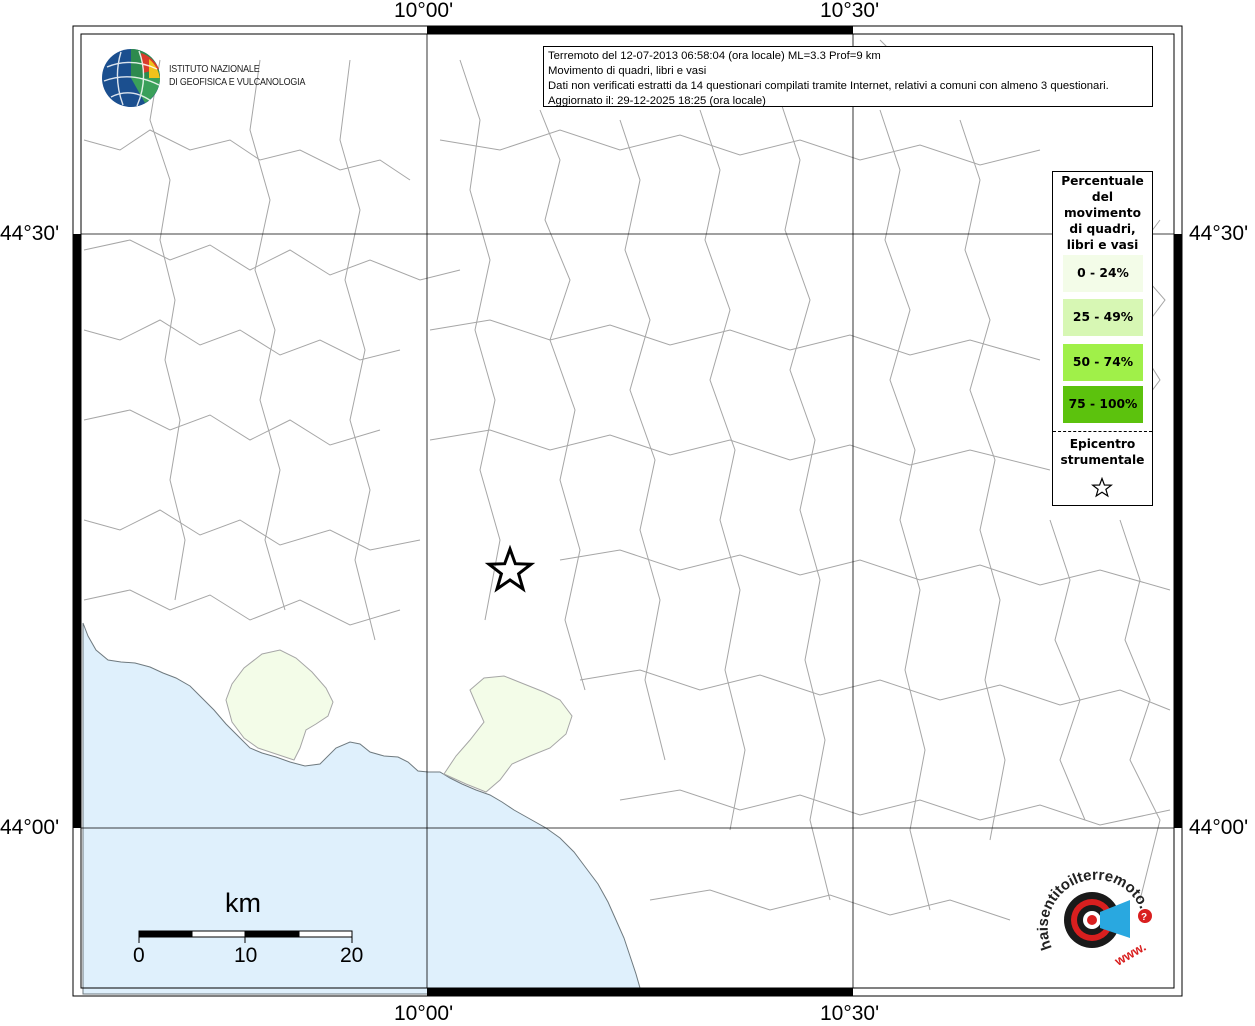 This screenshot has width=1255, height=1026. I want to click on legend-divider, so click(1102, 431).